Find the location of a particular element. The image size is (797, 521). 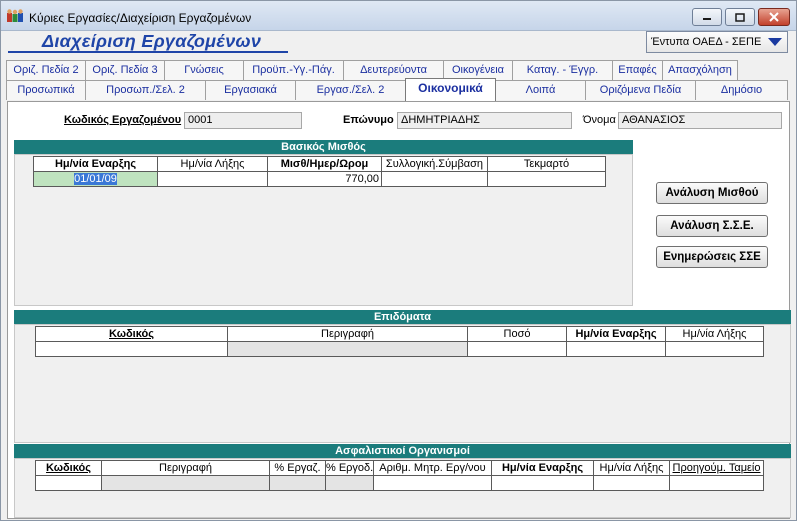

tab-defined-fields: Οριζόμενα Πεδία is located at coordinates (640, 90).